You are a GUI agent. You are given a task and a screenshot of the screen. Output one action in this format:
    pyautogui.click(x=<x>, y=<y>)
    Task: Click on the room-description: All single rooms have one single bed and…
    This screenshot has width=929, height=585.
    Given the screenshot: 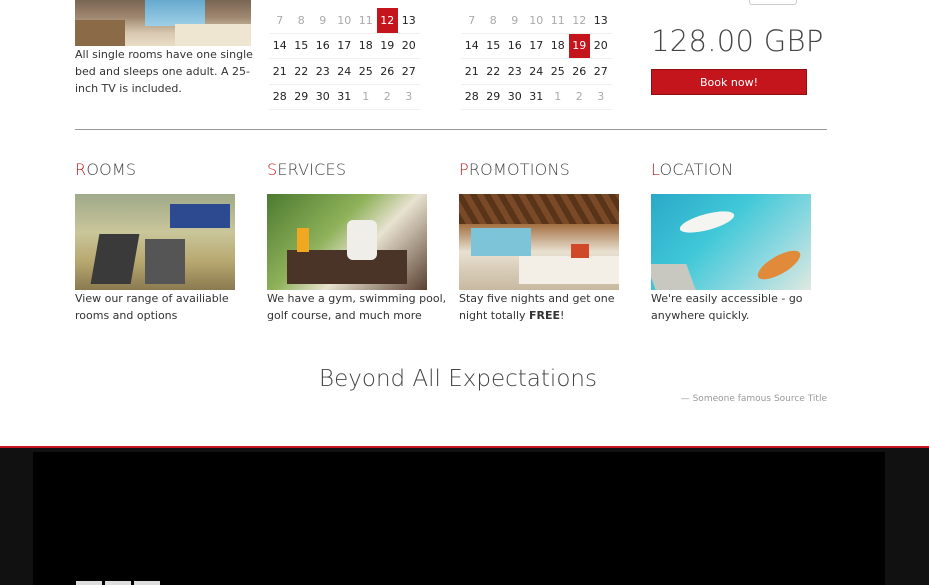 What is the action you would take?
    pyautogui.click(x=164, y=71)
    